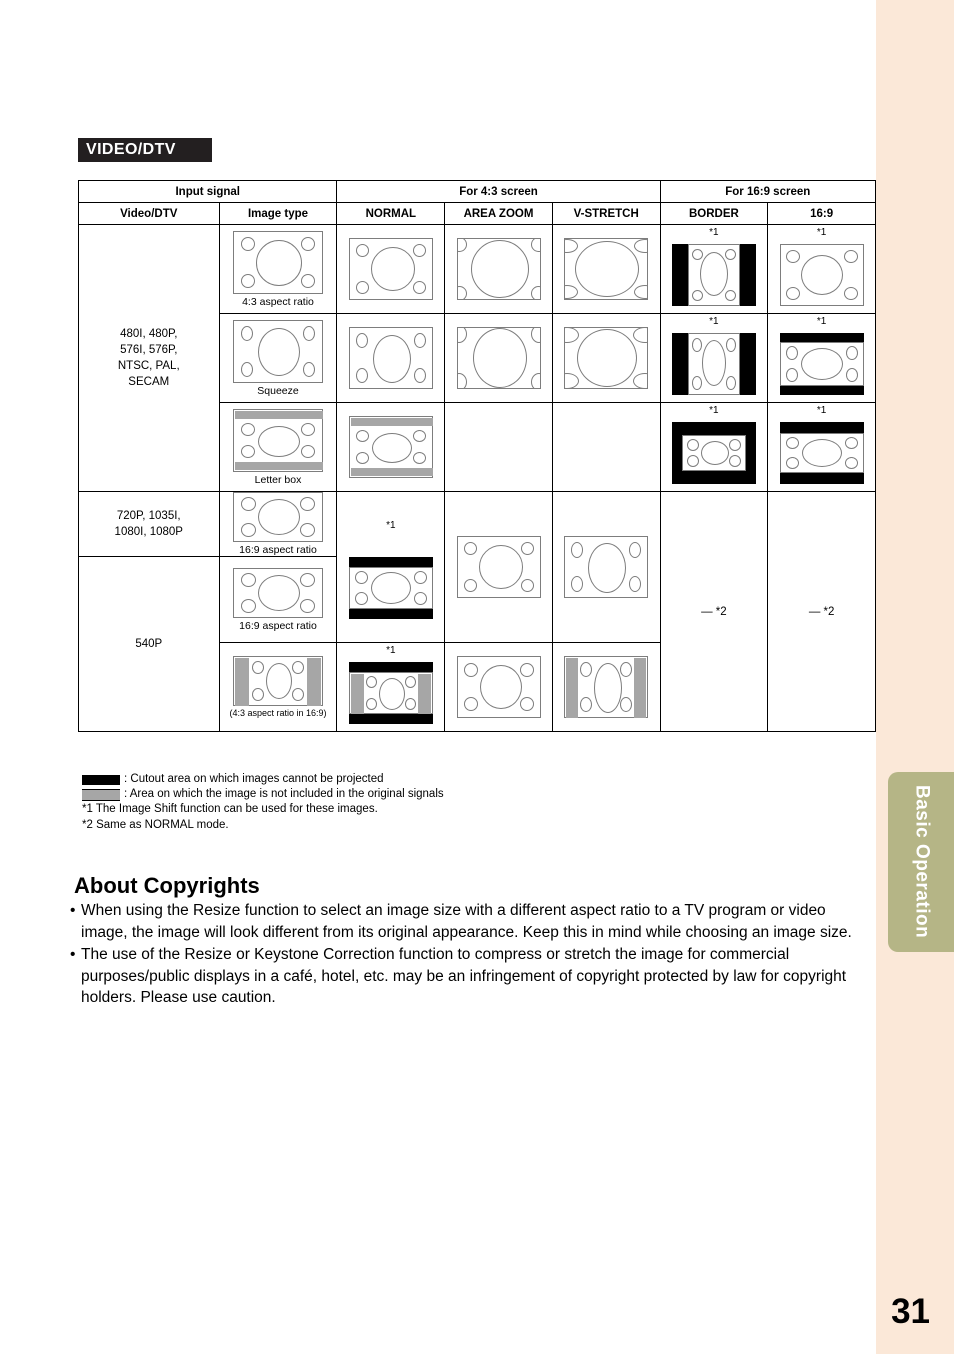 The image size is (954, 1354). I want to click on image-type-label: 4:3 aspect ratio, so click(278, 301).